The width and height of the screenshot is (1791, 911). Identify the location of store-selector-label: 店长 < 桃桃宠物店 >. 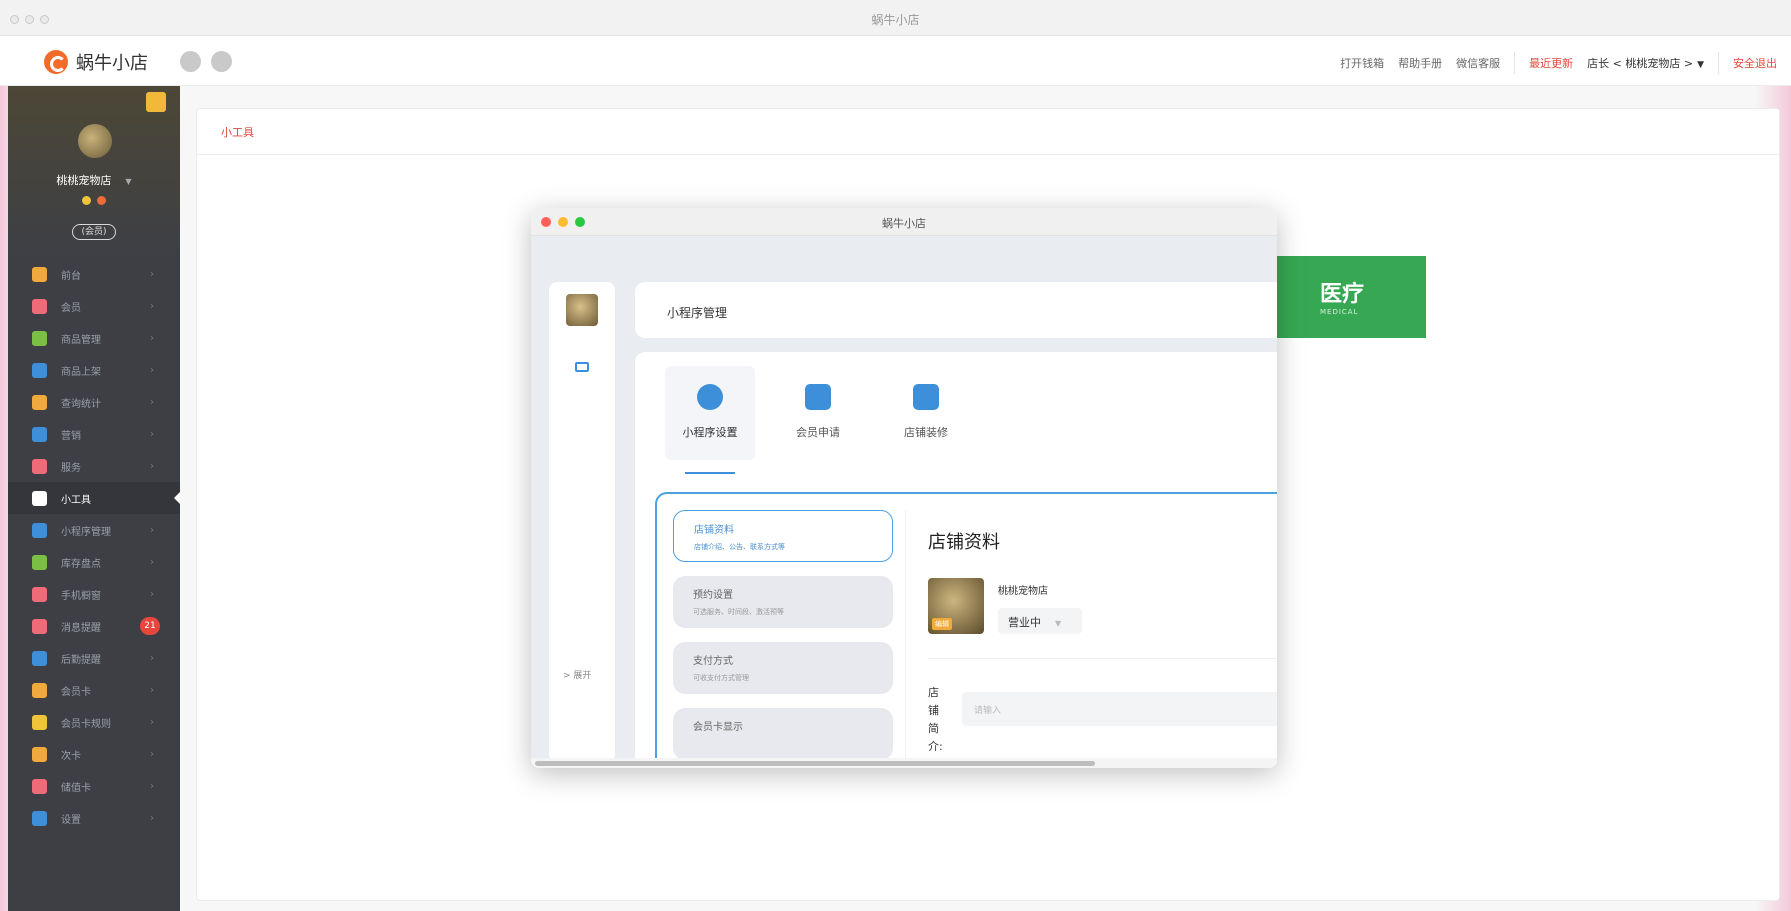
(1640, 63).